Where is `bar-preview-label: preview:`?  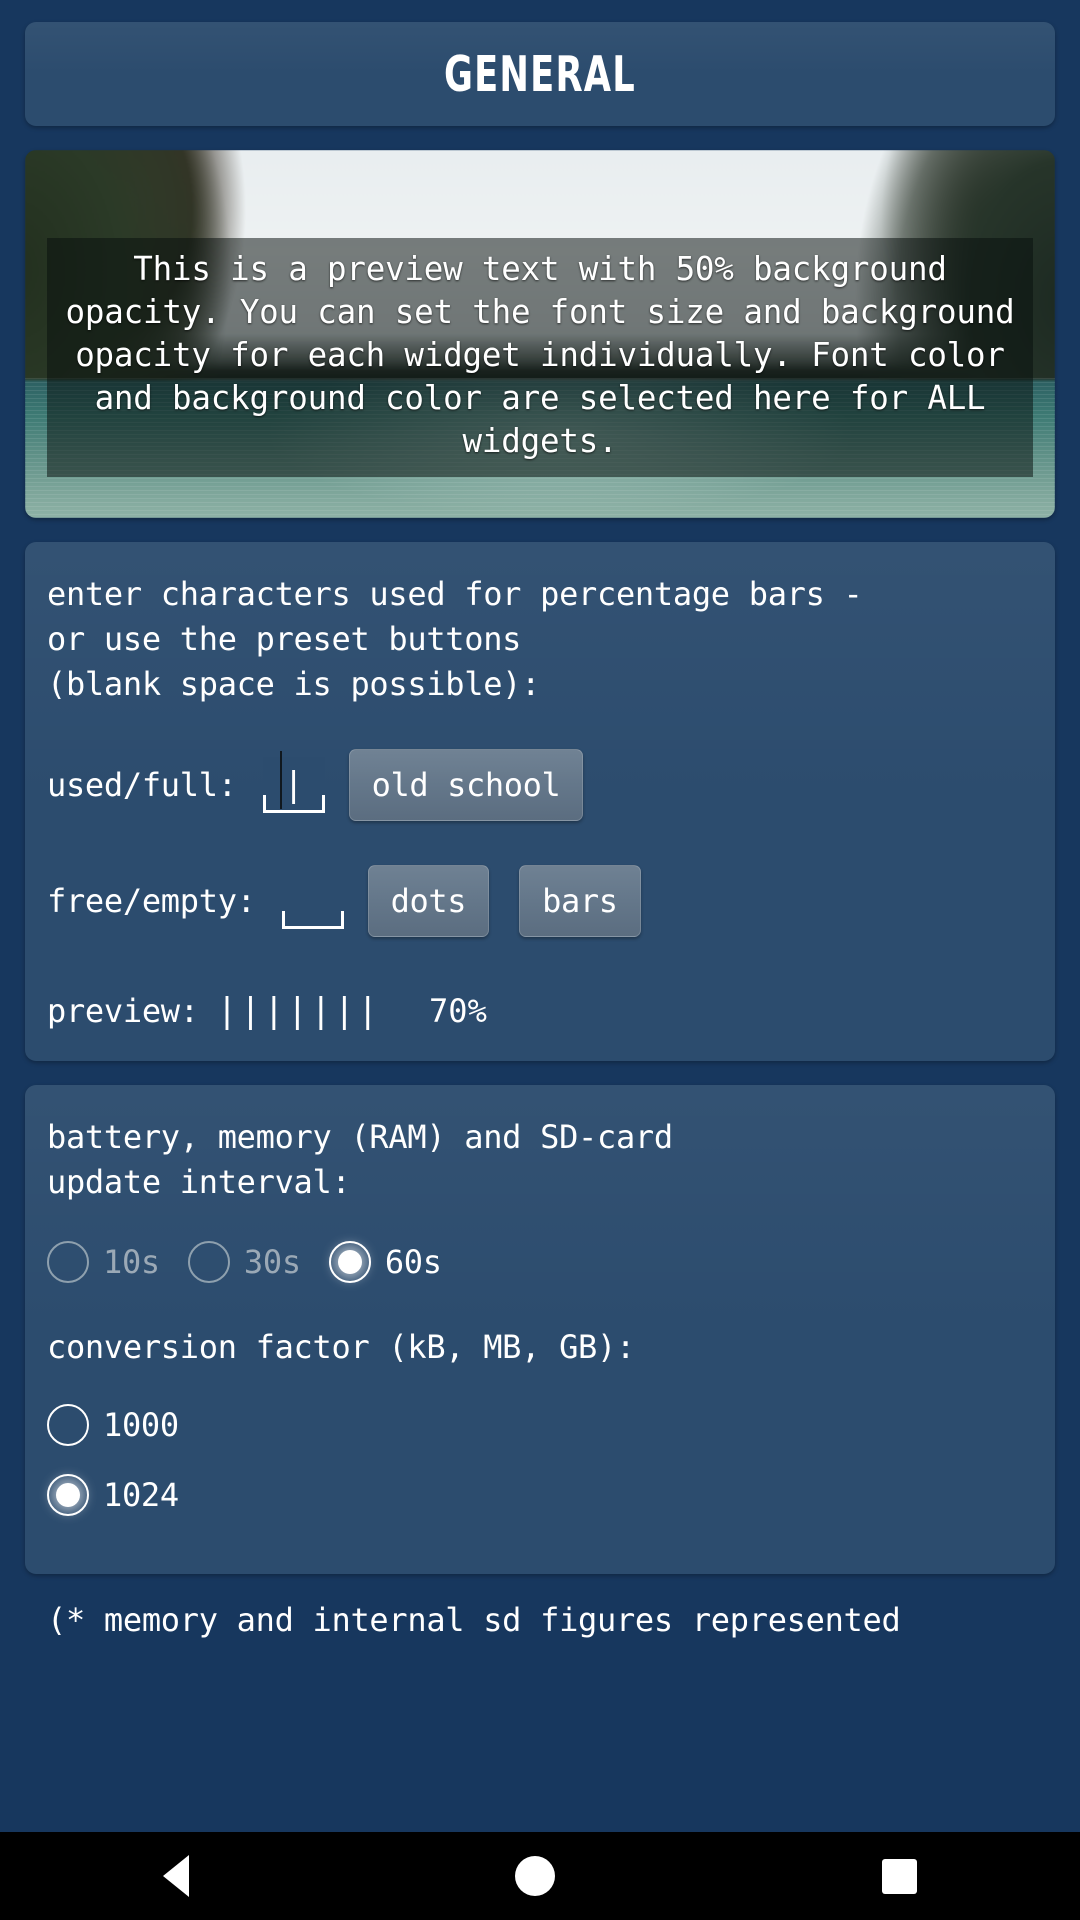 bar-preview-label: preview: is located at coordinates (123, 1011).